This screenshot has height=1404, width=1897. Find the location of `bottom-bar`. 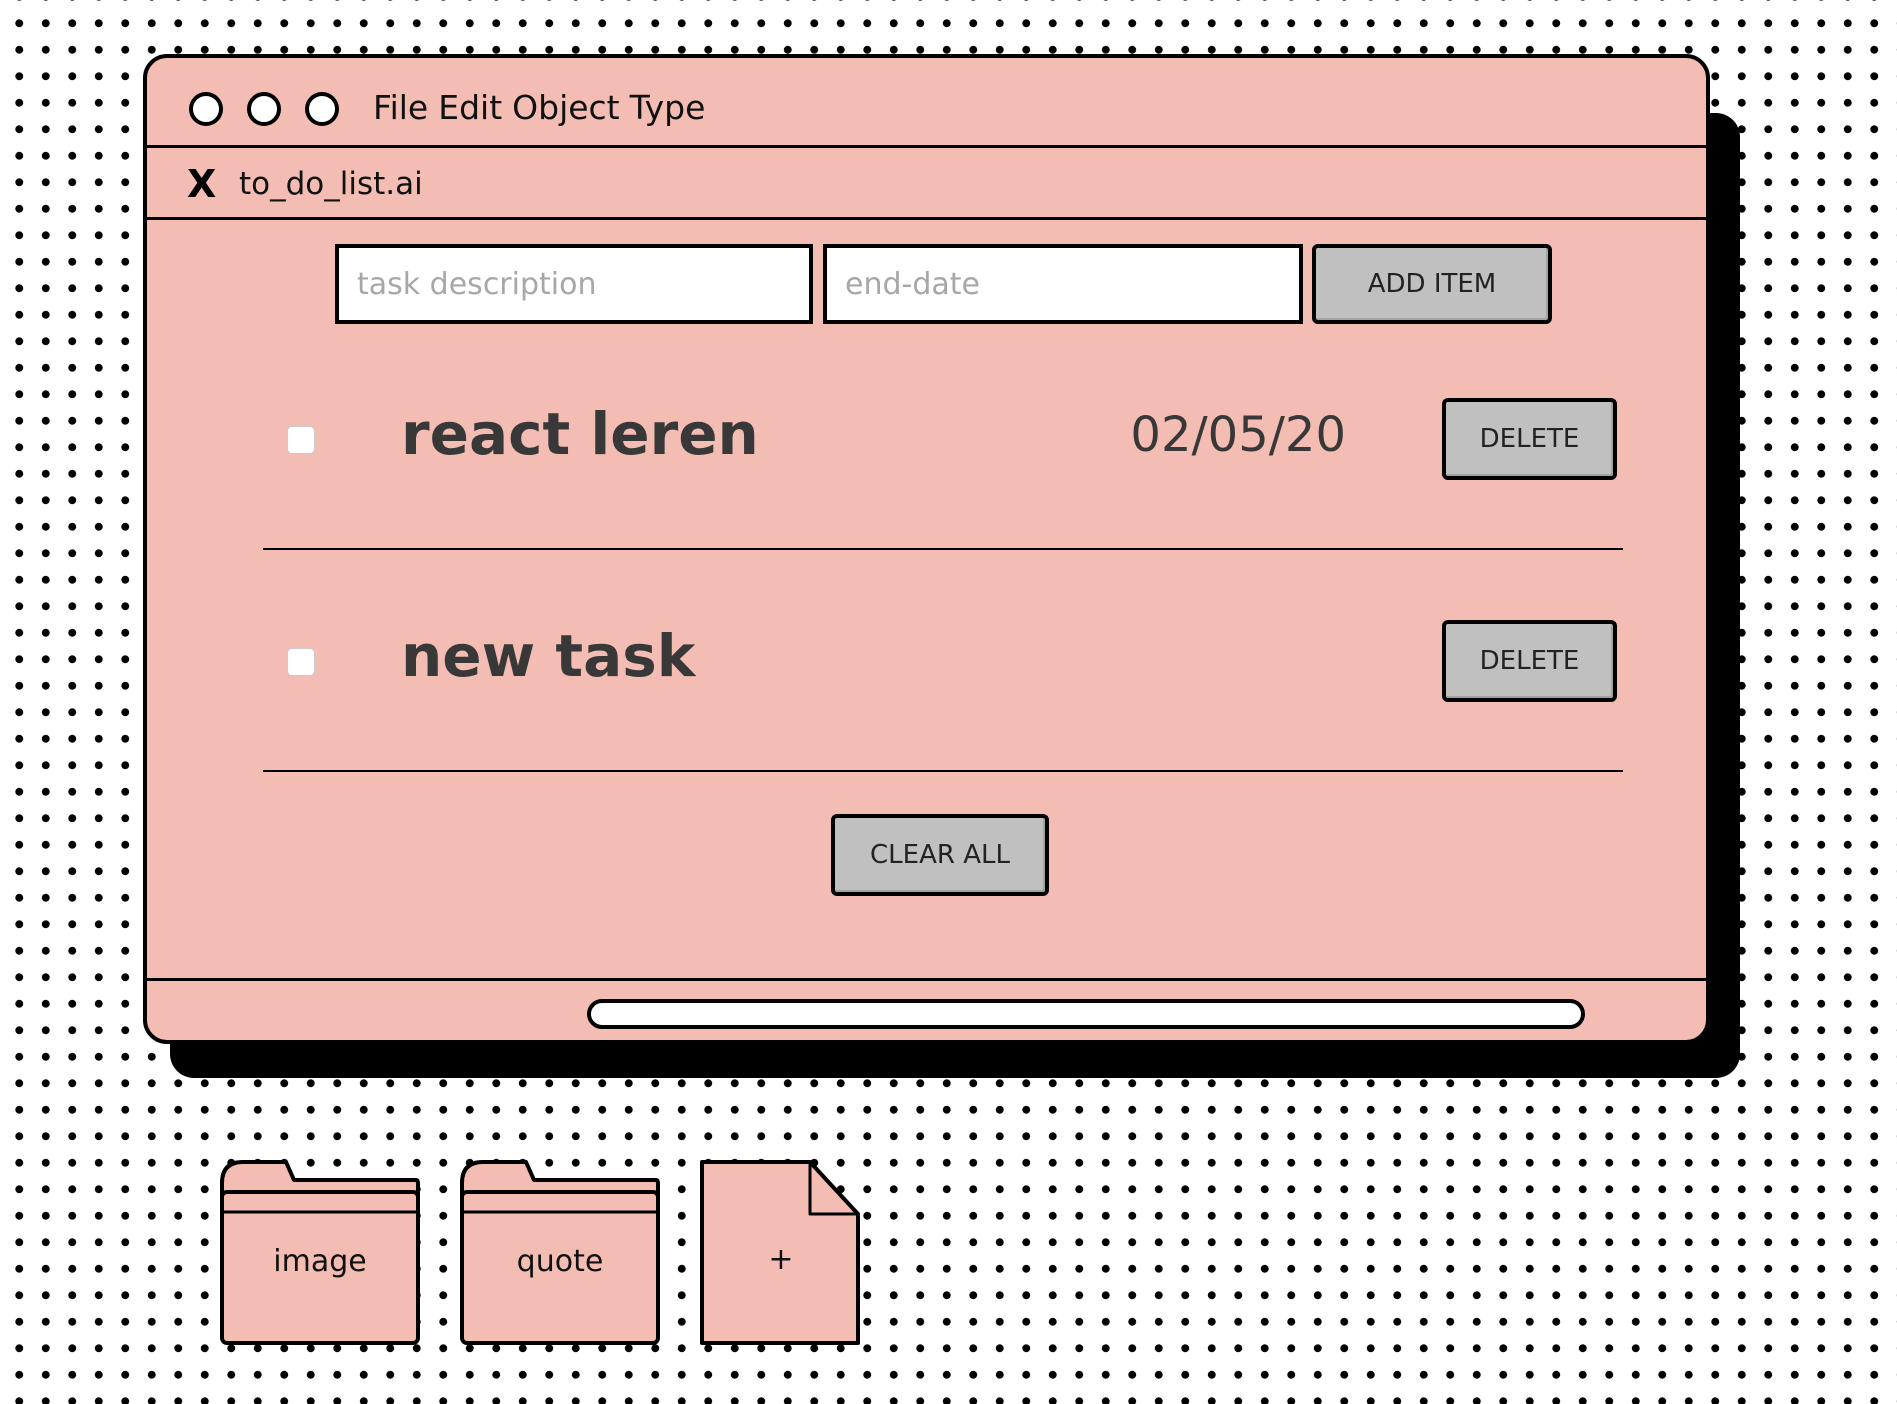

bottom-bar is located at coordinates (926, 1009).